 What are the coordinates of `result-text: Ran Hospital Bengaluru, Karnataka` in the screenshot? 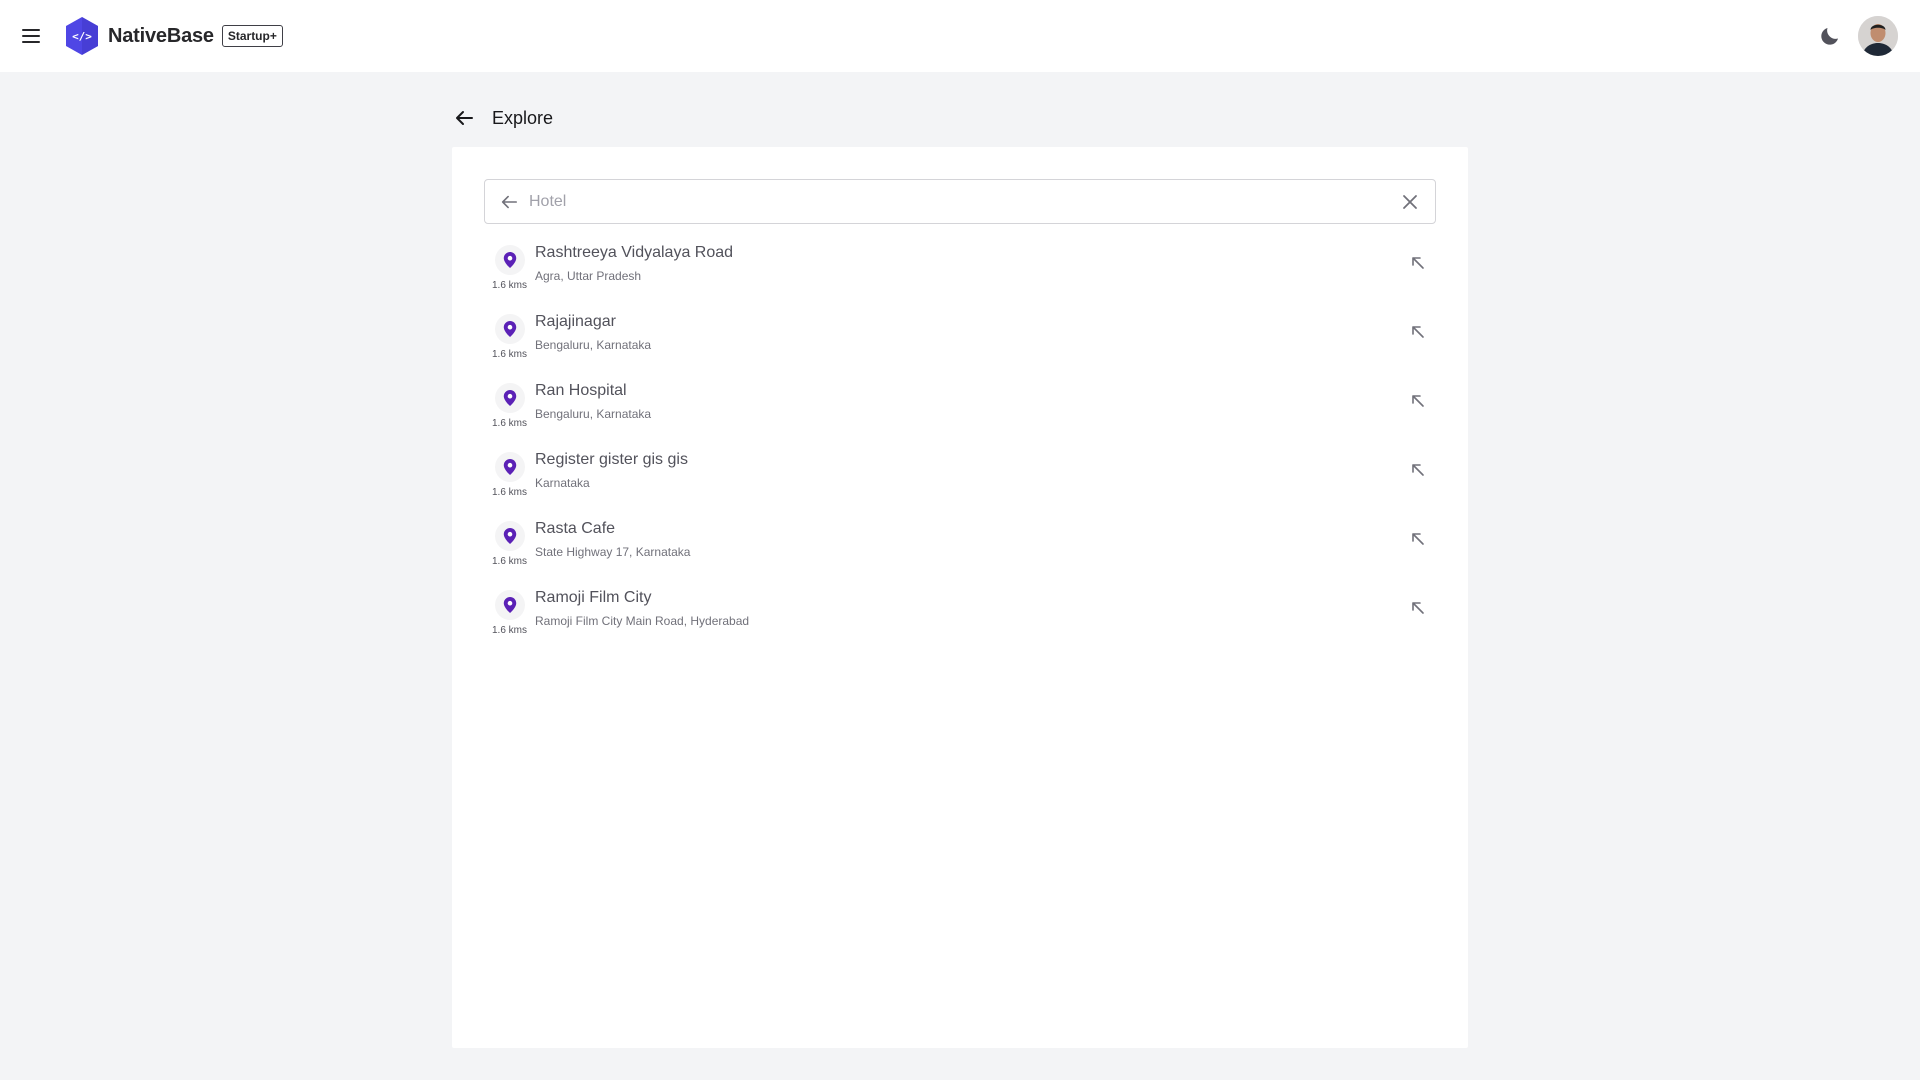 It's located at (985, 411).